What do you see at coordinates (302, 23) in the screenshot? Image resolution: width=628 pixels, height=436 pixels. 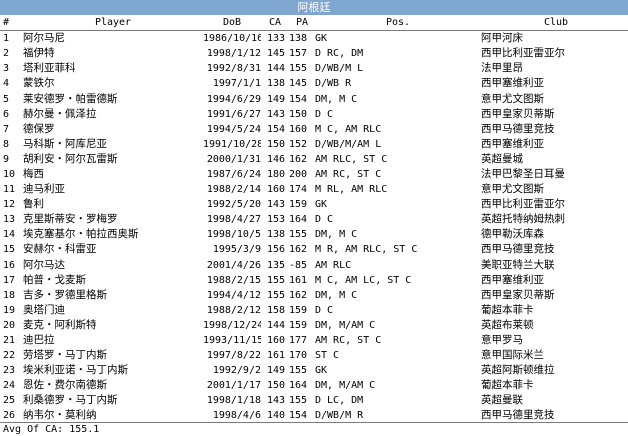 I see `column-header-pa: PA` at bounding box center [302, 23].